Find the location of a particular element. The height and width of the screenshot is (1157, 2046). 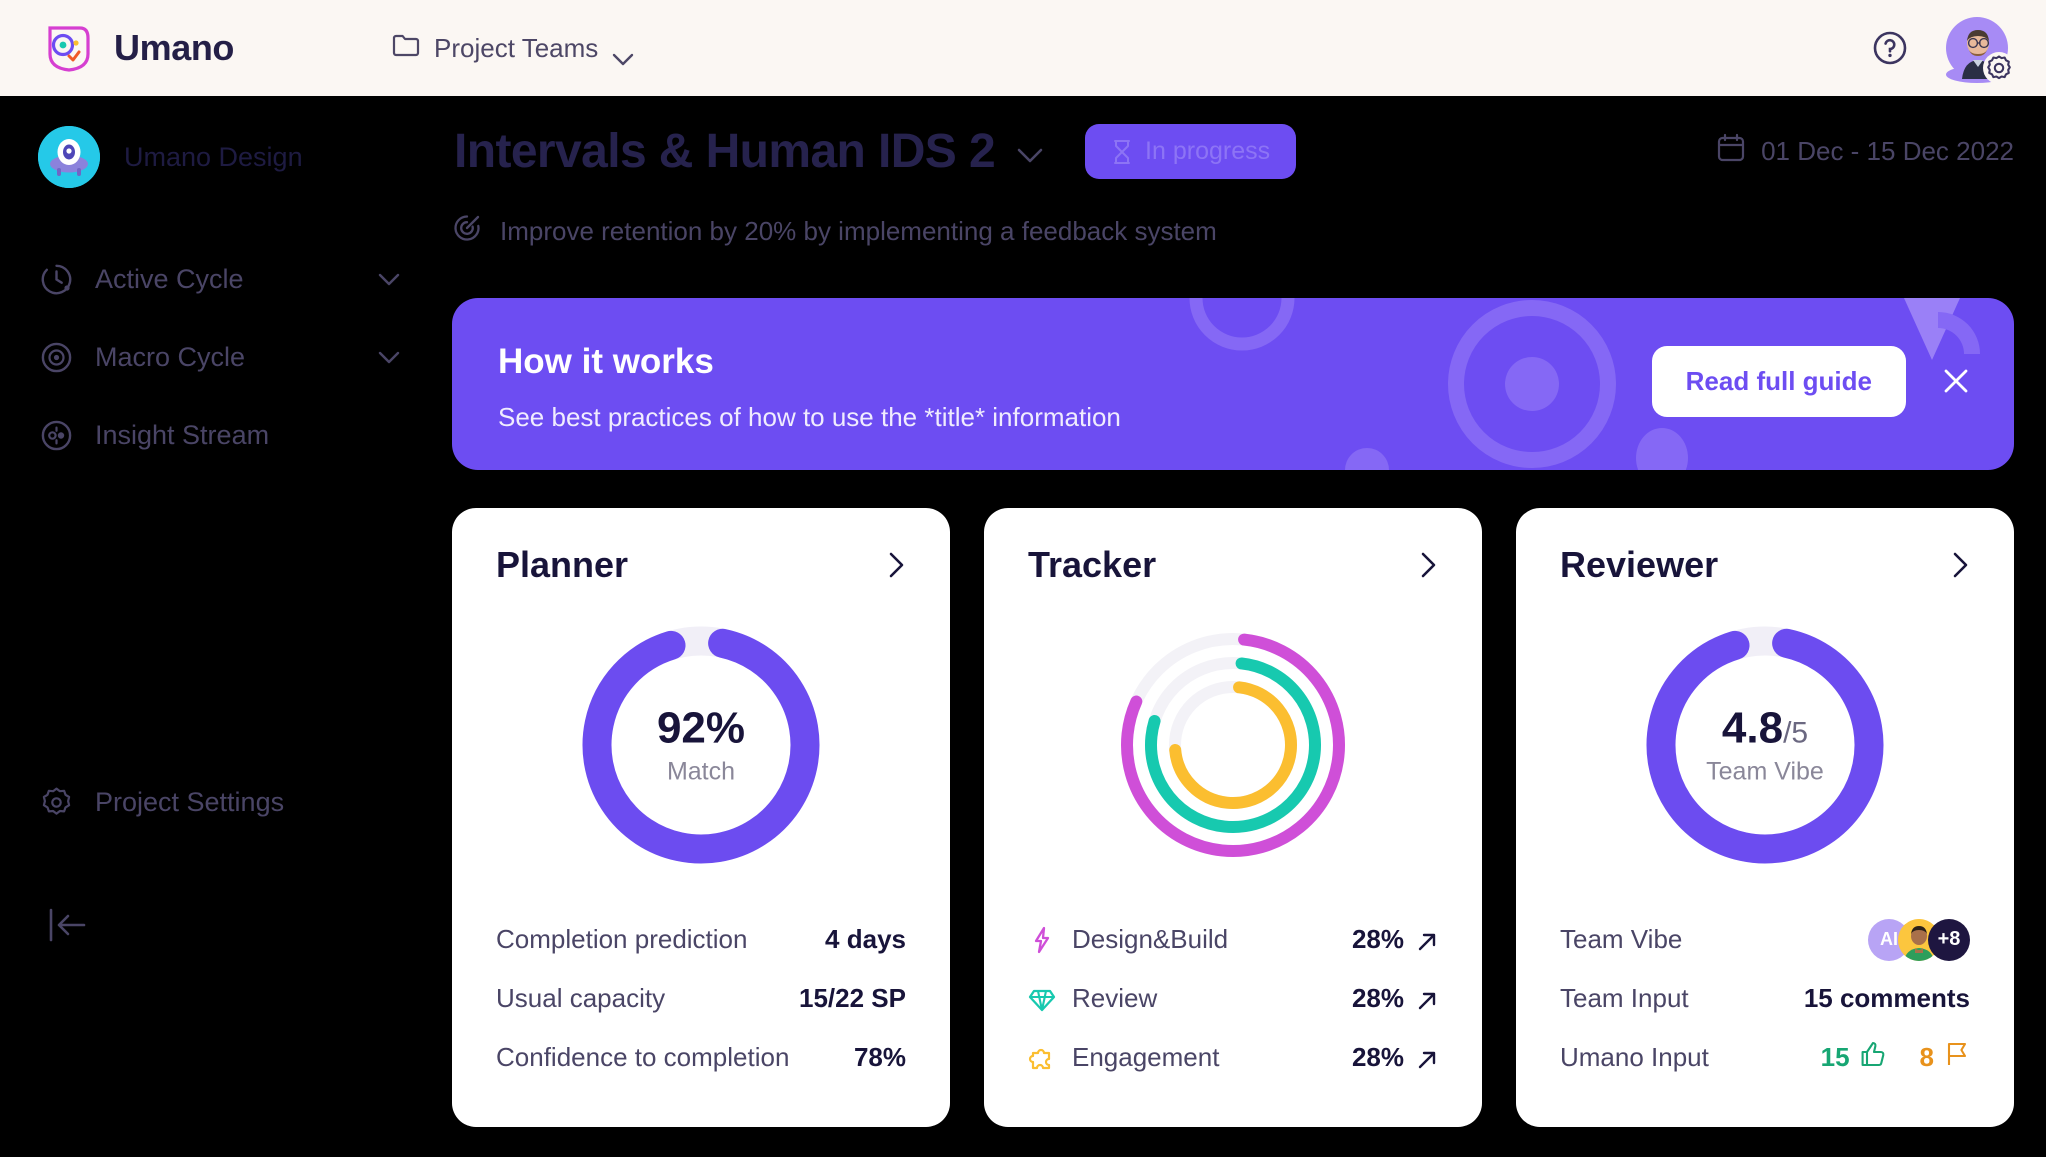

banner-title: How it works is located at coordinates (606, 361).